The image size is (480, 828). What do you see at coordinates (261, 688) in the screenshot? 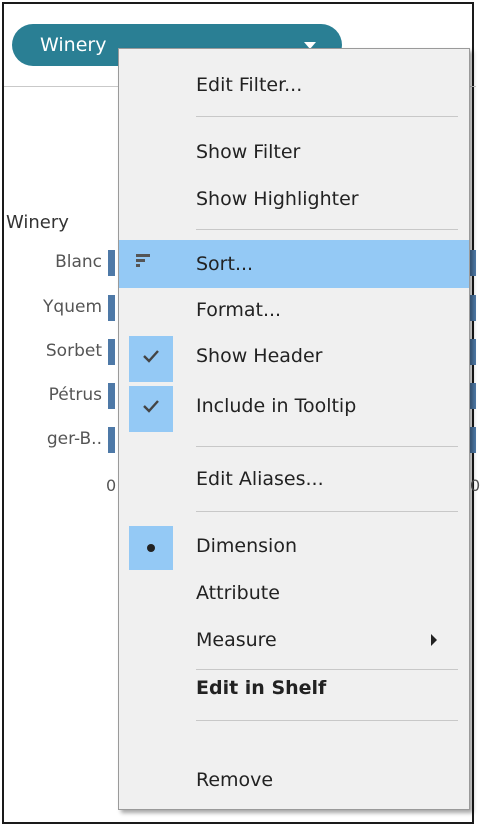
I see `menu-item-label: Edit in Shelf` at bounding box center [261, 688].